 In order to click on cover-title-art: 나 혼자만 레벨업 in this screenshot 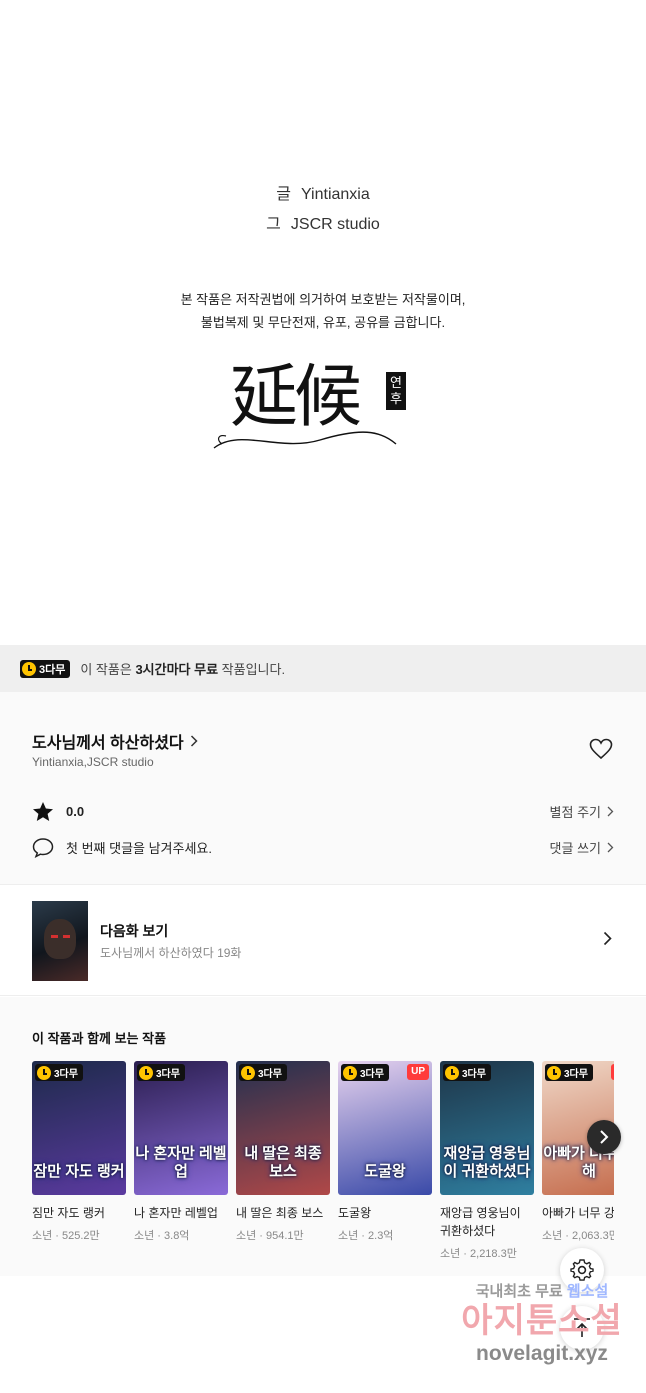, I will do `click(181, 1162)`.